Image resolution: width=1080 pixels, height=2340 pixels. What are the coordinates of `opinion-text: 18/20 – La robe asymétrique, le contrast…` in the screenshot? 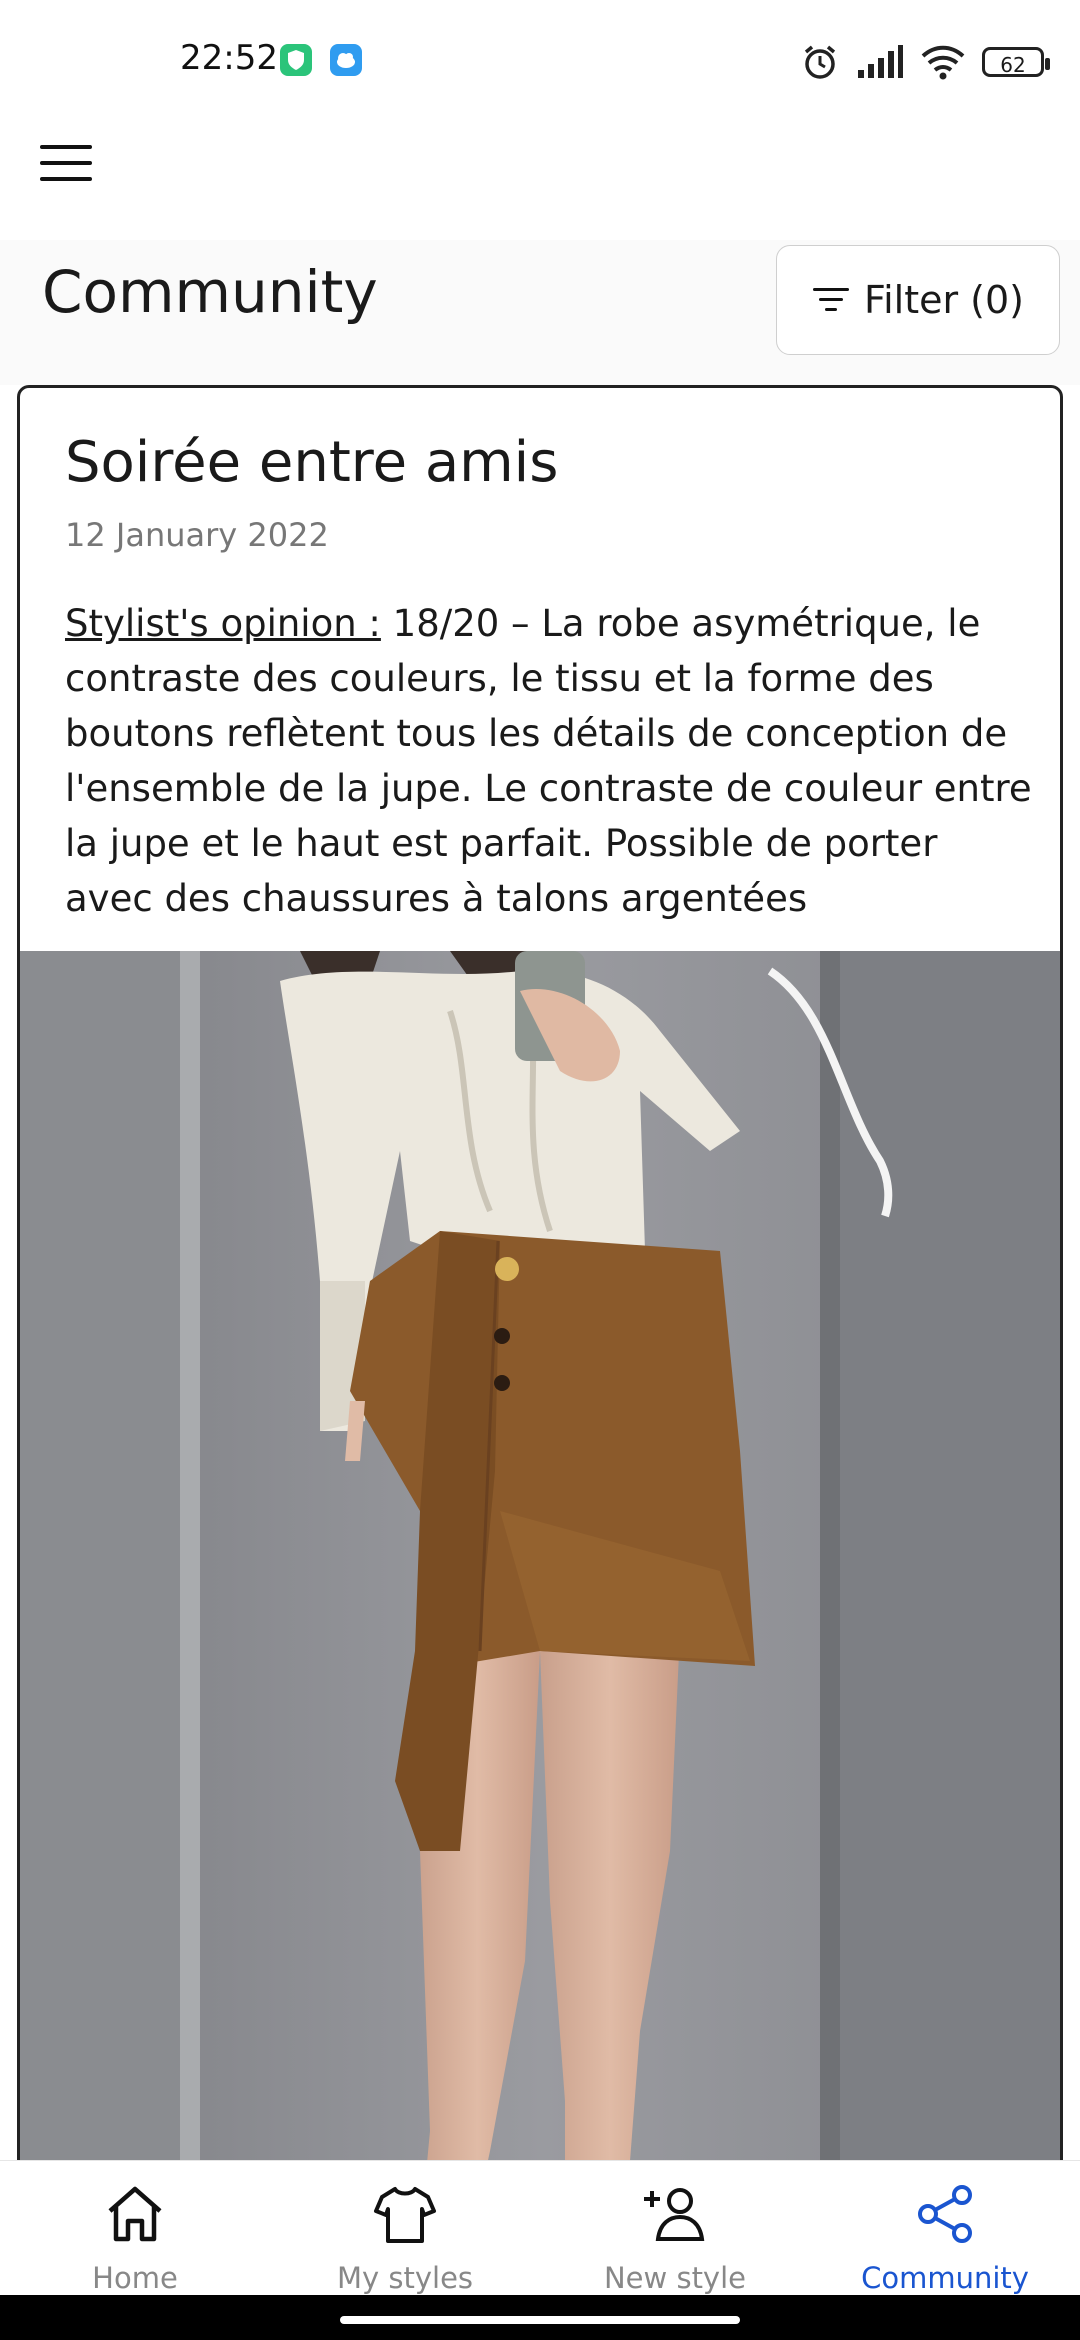 It's located at (548, 761).